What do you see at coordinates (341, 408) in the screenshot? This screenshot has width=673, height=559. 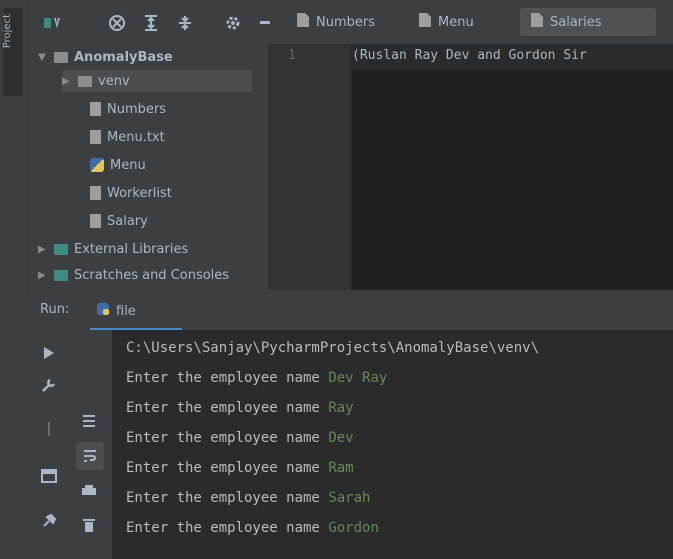 I see `console-input: Ray` at bounding box center [341, 408].